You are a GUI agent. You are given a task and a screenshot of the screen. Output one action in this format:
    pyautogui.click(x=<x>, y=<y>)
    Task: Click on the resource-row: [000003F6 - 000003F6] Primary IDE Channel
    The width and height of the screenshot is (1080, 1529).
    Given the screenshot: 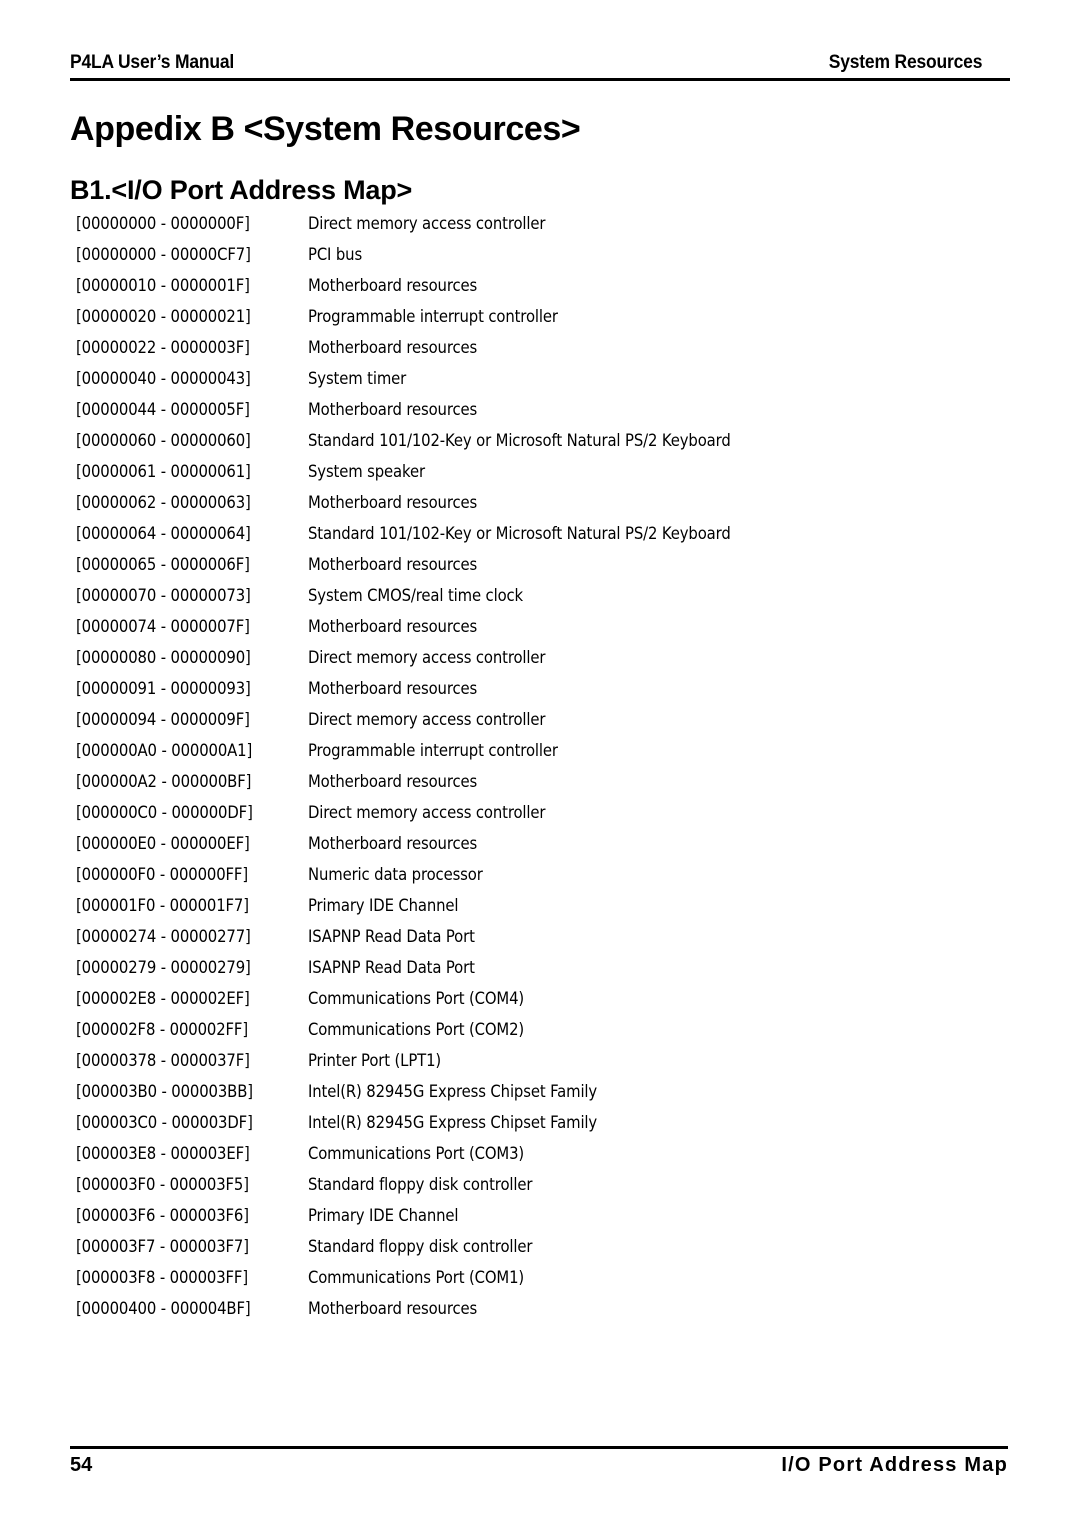 What is the action you would take?
    pyautogui.click(x=546, y=1215)
    